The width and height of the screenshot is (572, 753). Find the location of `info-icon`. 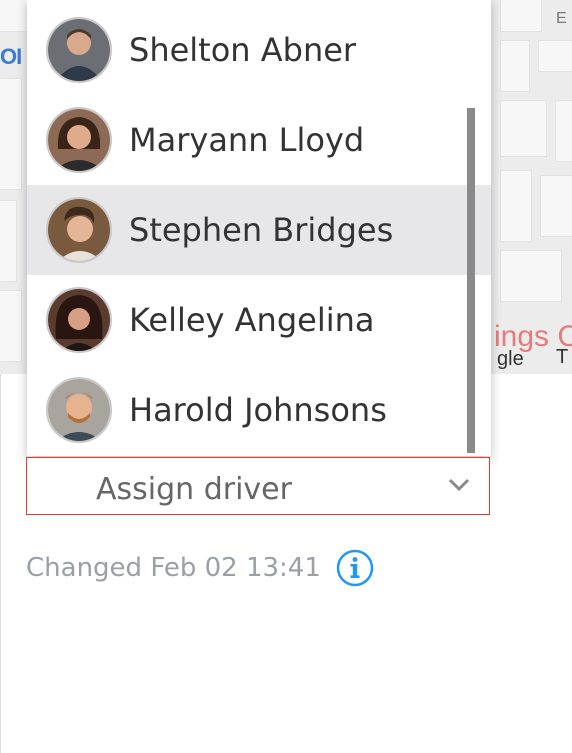

info-icon is located at coordinates (355, 568).